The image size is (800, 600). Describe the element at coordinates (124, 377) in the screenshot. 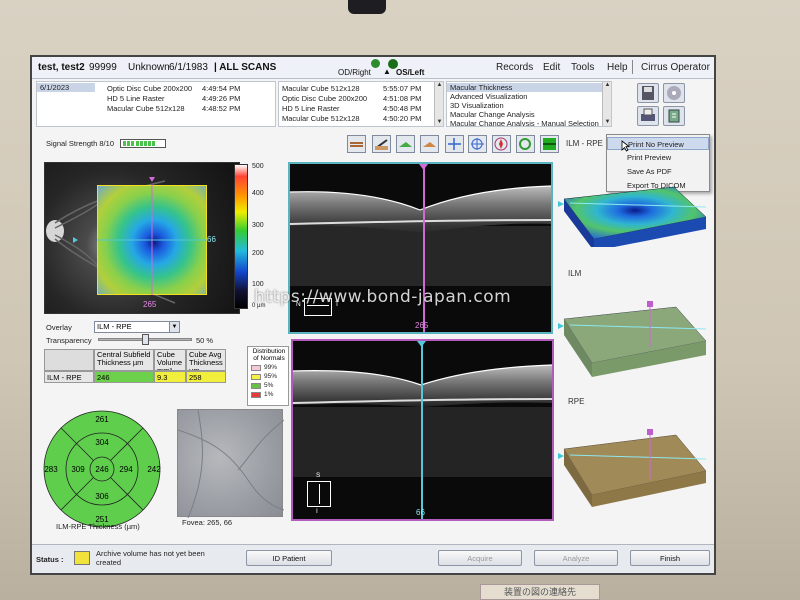

I see `central-thickness-value: 246` at that location.